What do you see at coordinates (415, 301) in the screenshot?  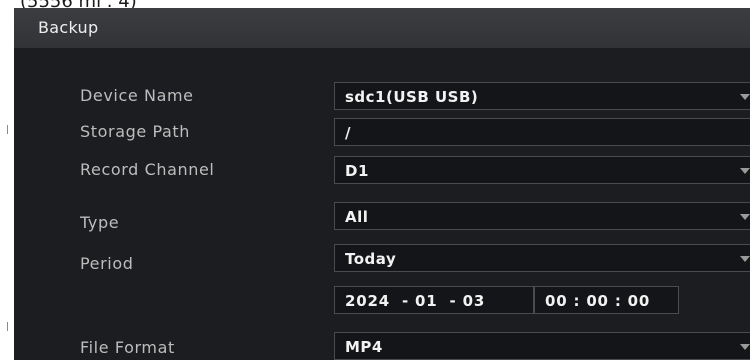 I see `start-date-value: 2024 - 01 - 03` at bounding box center [415, 301].